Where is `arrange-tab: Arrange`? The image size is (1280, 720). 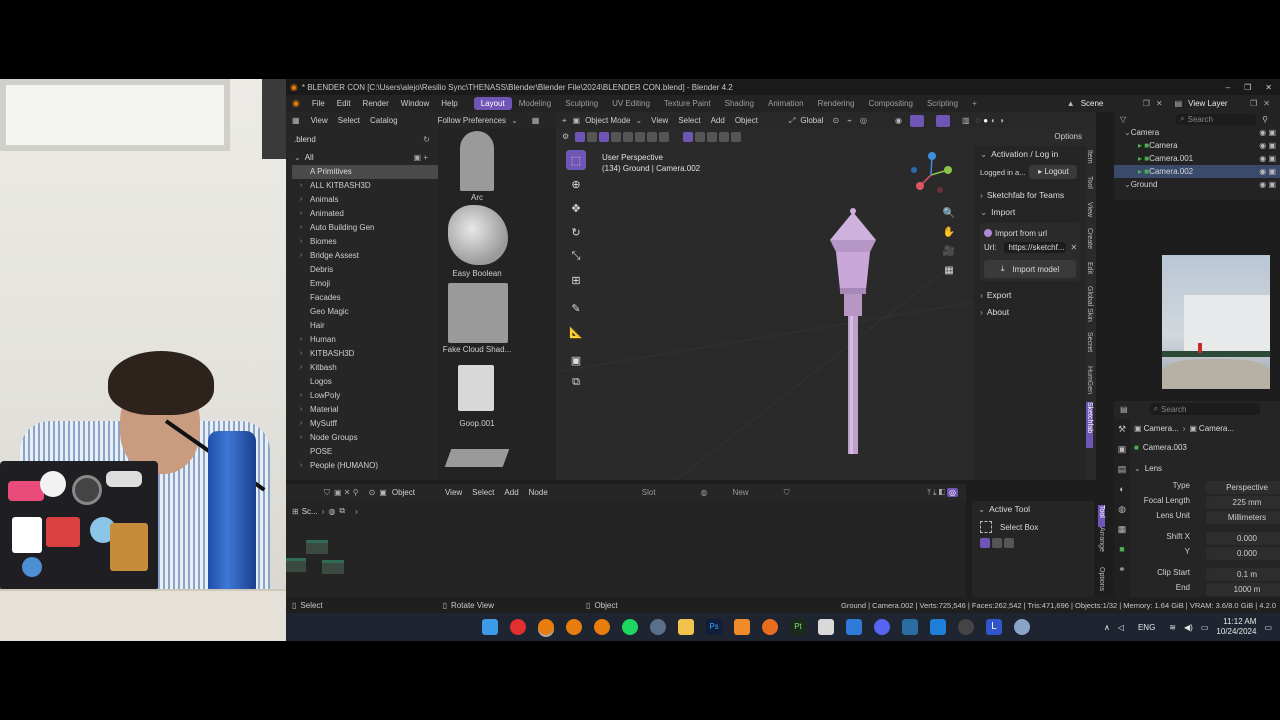
arrange-tab: Arrange is located at coordinates (1101, 547).